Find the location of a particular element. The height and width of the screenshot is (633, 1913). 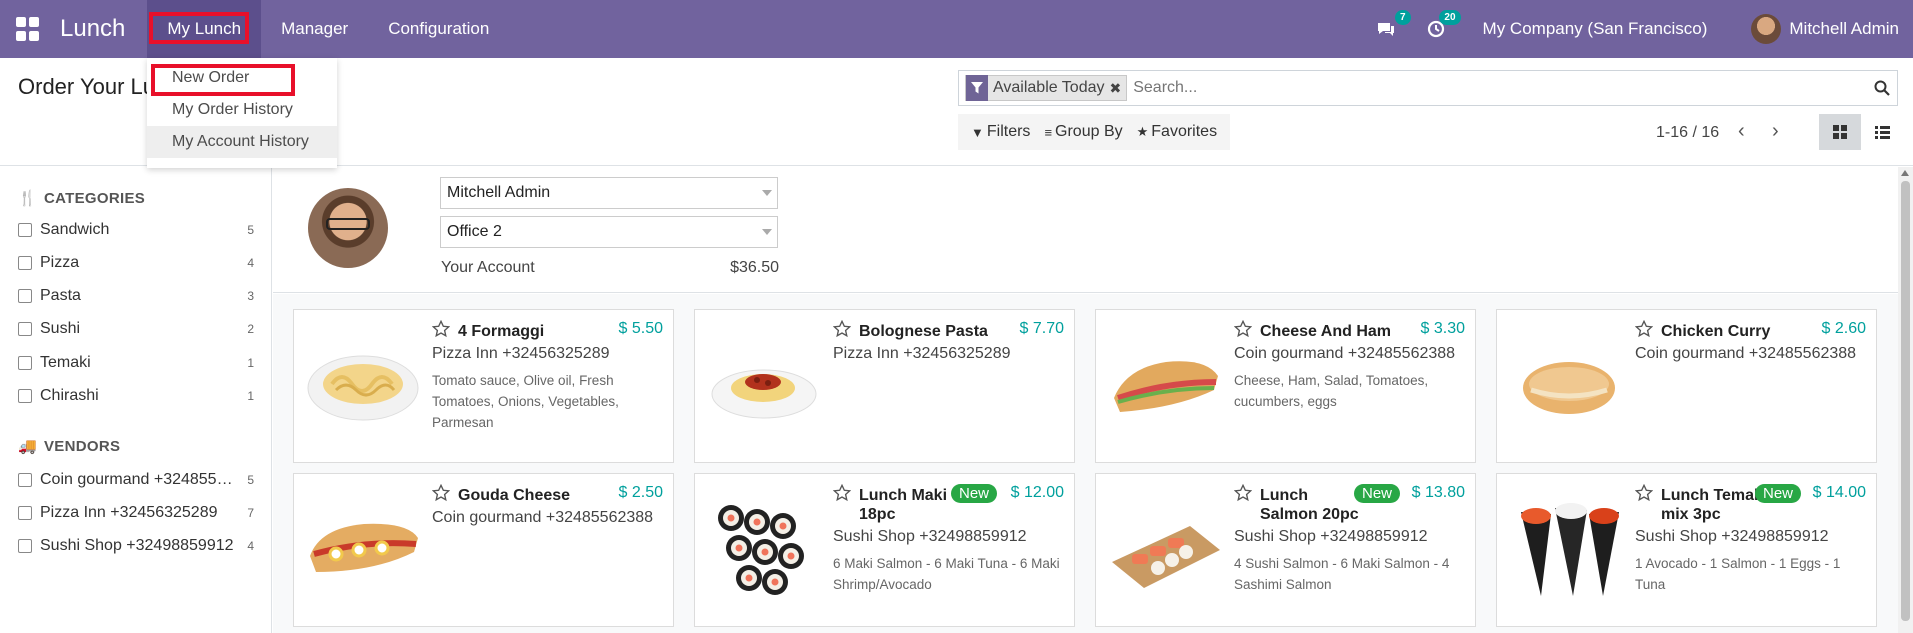

scrollbar-thumb is located at coordinates (1905, 401).